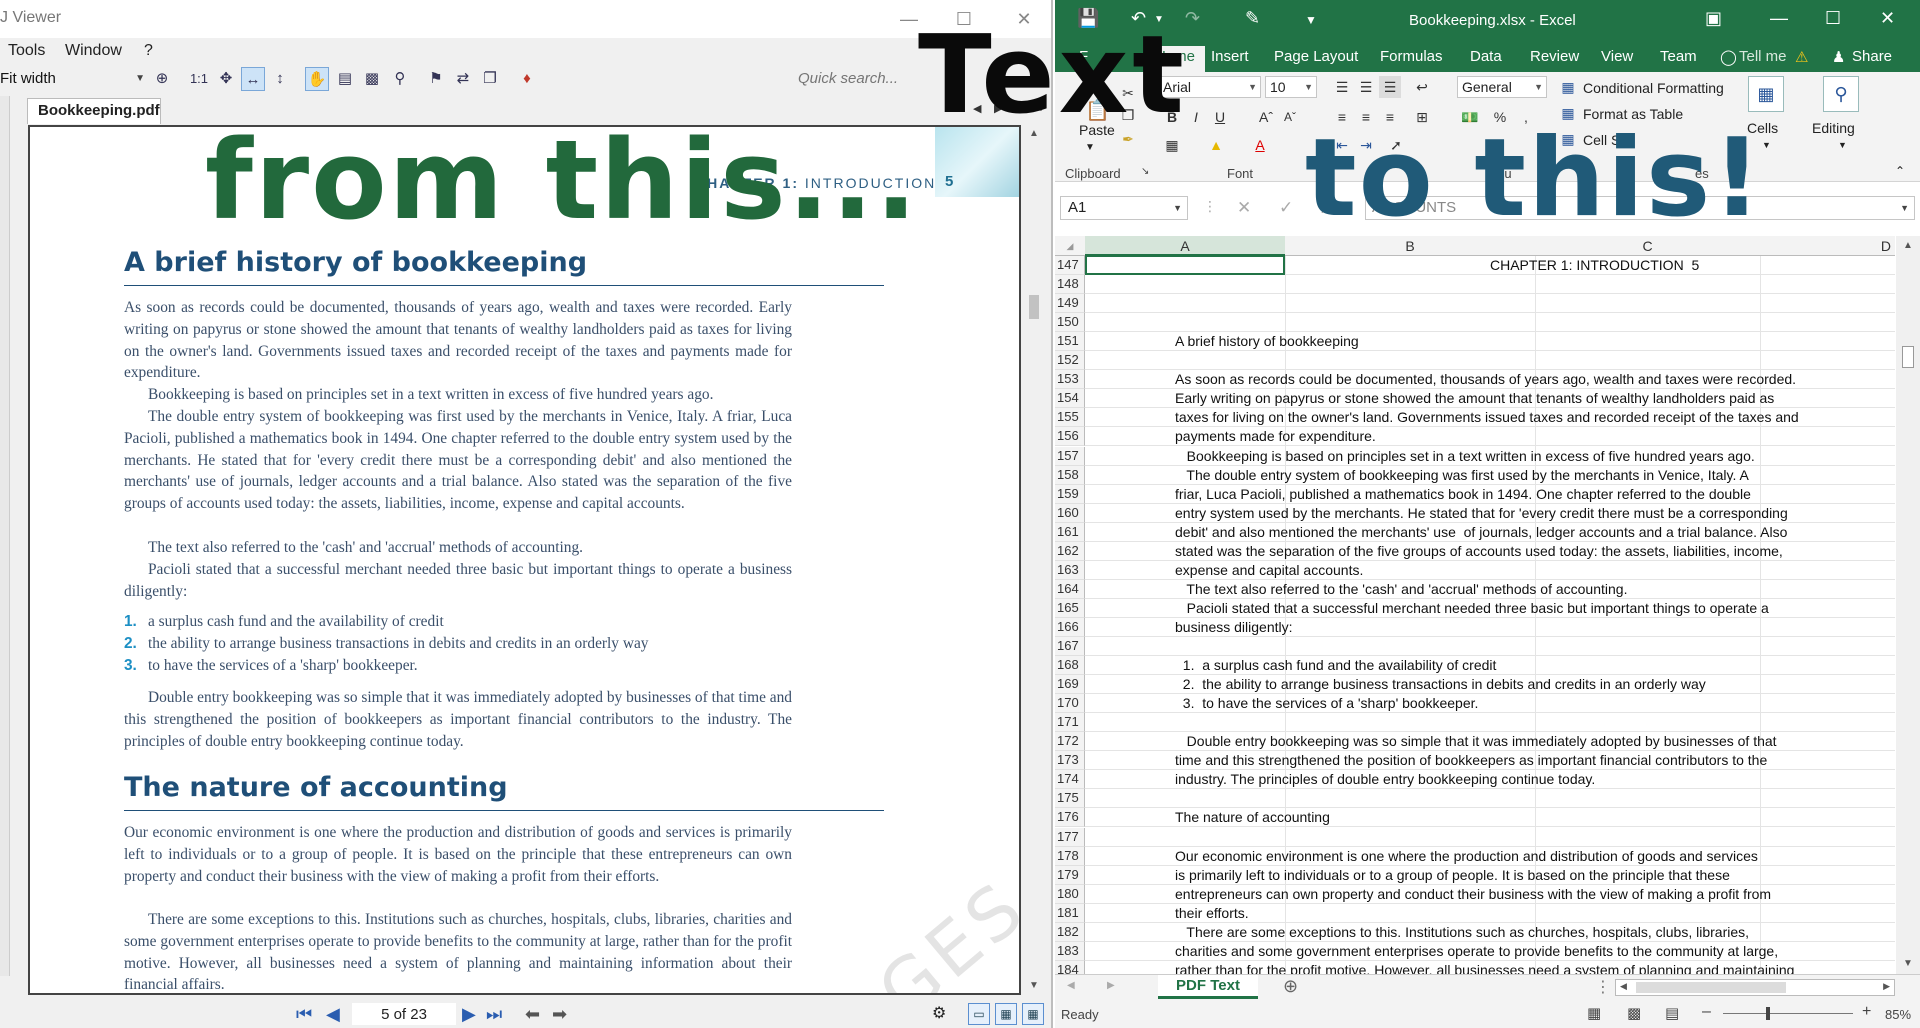  I want to click on row-header: 183, so click(1070, 951).